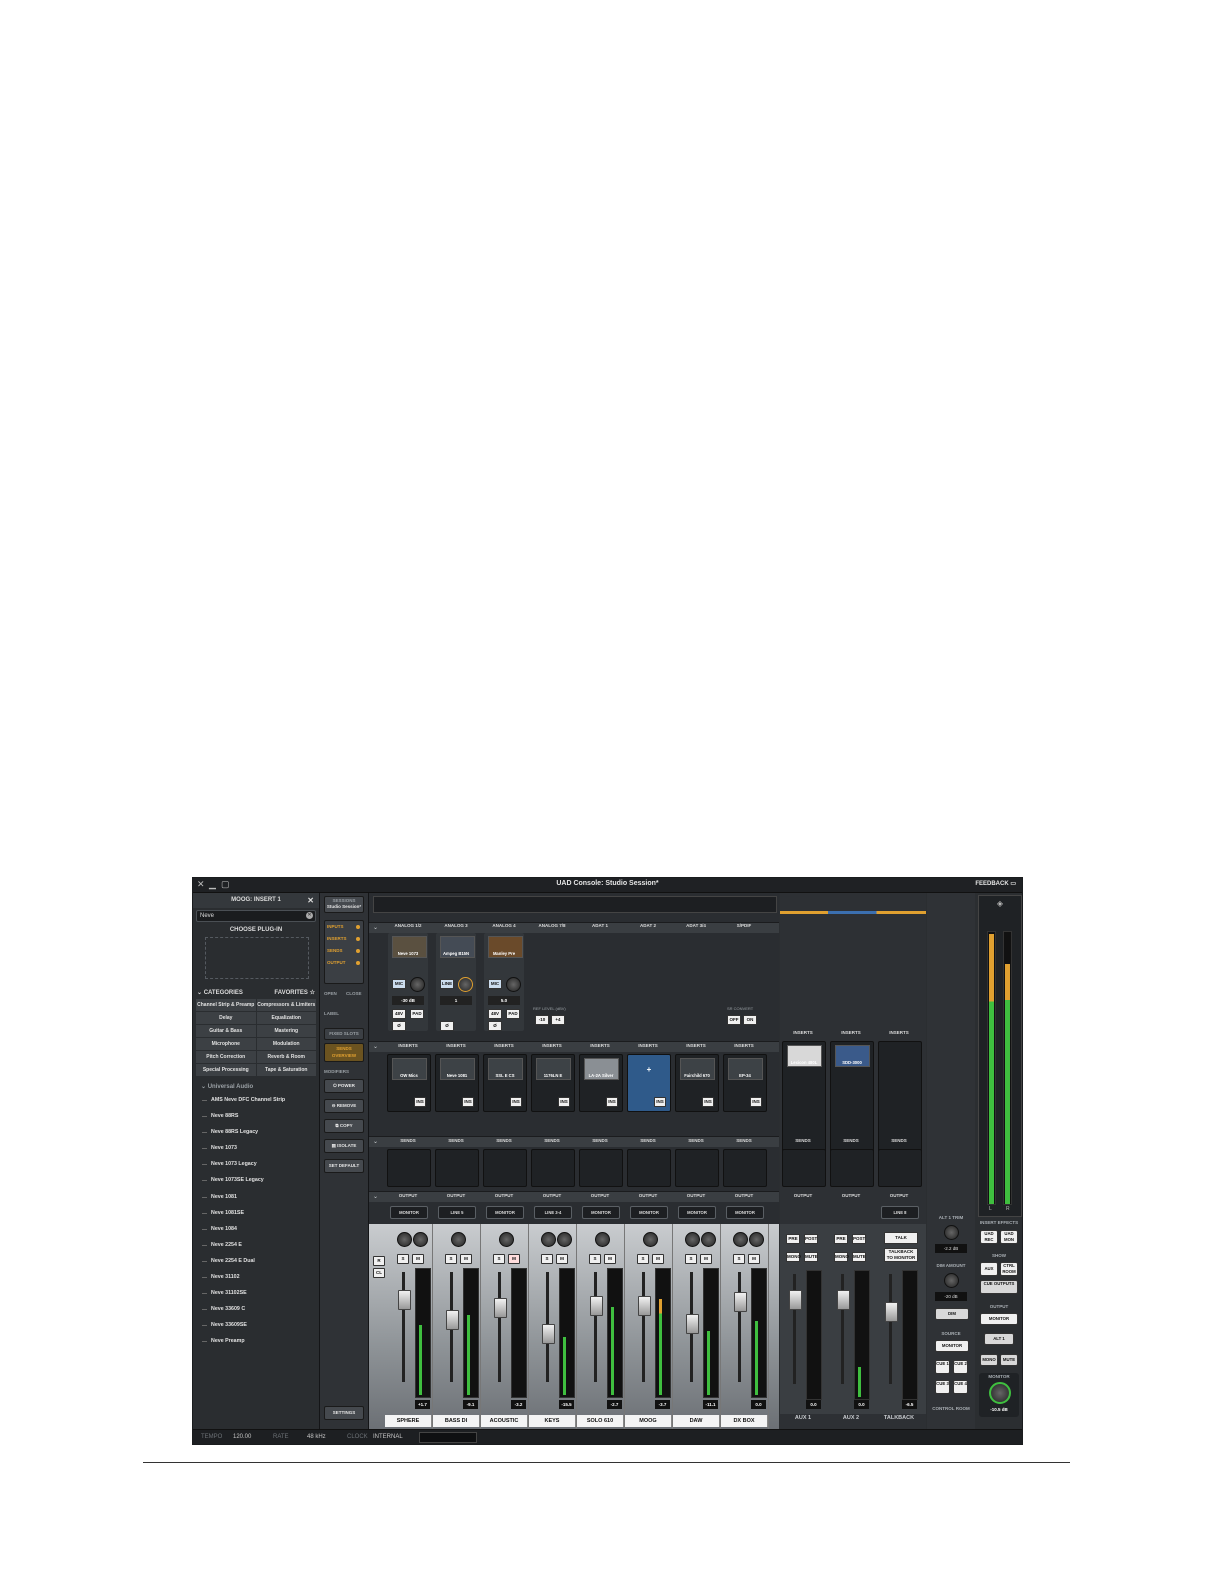  I want to click on mic-line-toggle: LINE, so click(447, 984).